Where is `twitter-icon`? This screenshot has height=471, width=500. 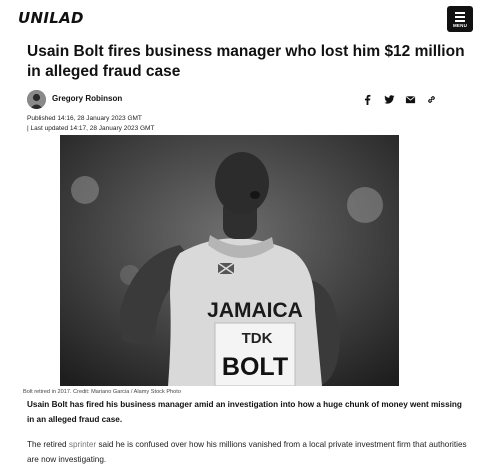 twitter-icon is located at coordinates (389, 99).